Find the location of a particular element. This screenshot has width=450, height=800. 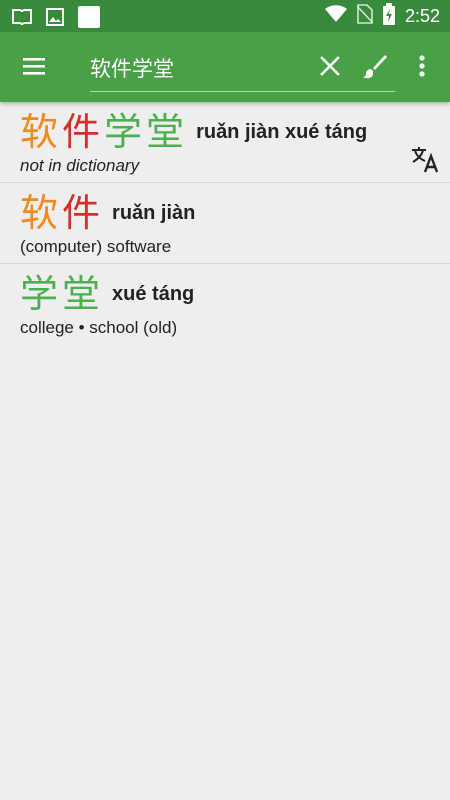

list-item: 软件 ruǎn jiàn (computer) software is located at coordinates (225, 223).